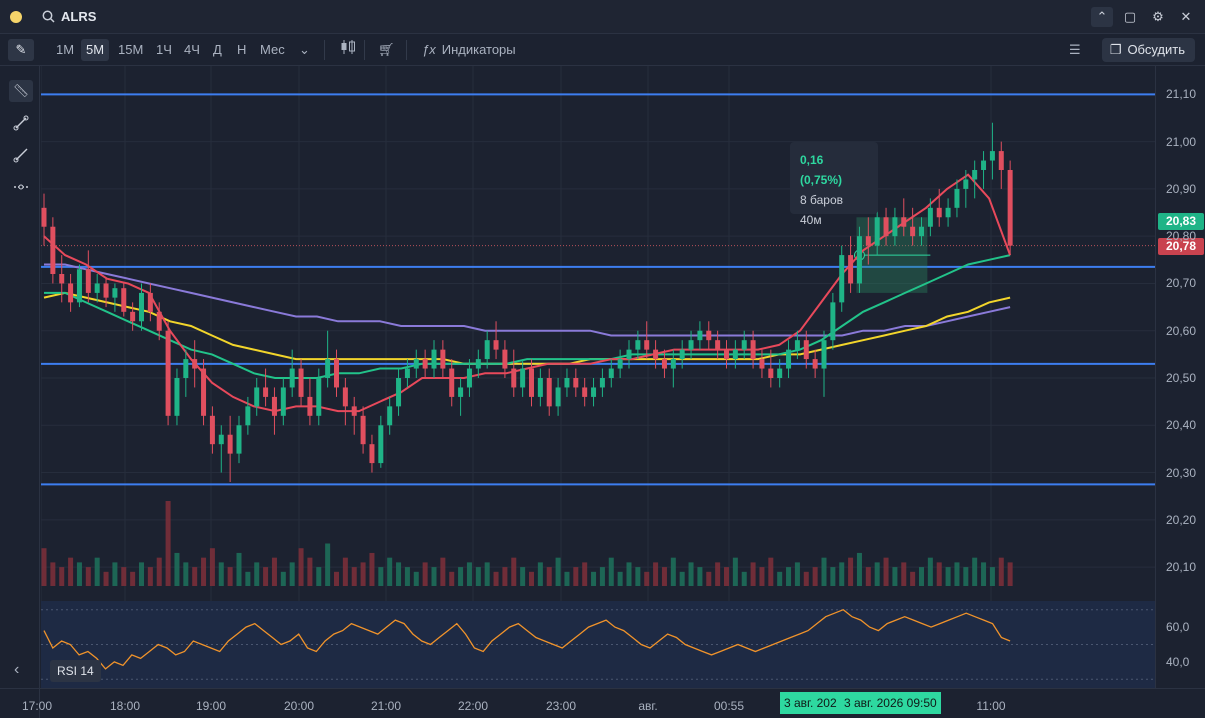 This screenshot has width=1205, height=718. I want to click on collapse-up-button: ⌃, so click(1102, 17).